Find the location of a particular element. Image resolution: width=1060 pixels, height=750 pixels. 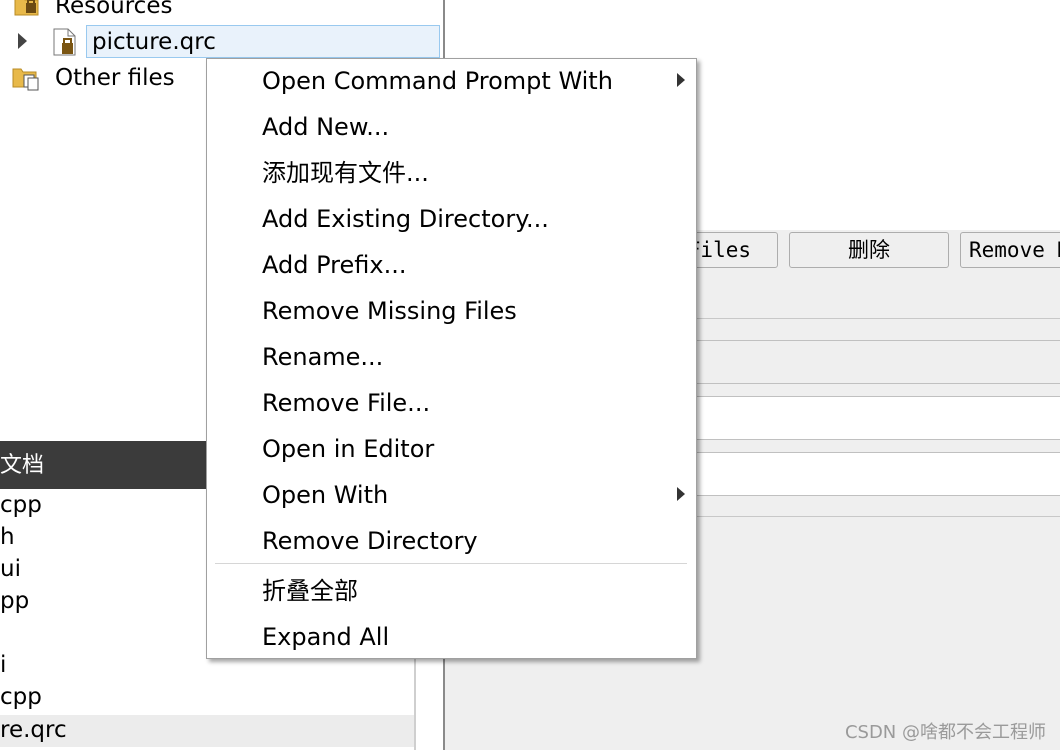

menu-item-remove-missing-files: Remove Missing Files is located at coordinates (389, 311).